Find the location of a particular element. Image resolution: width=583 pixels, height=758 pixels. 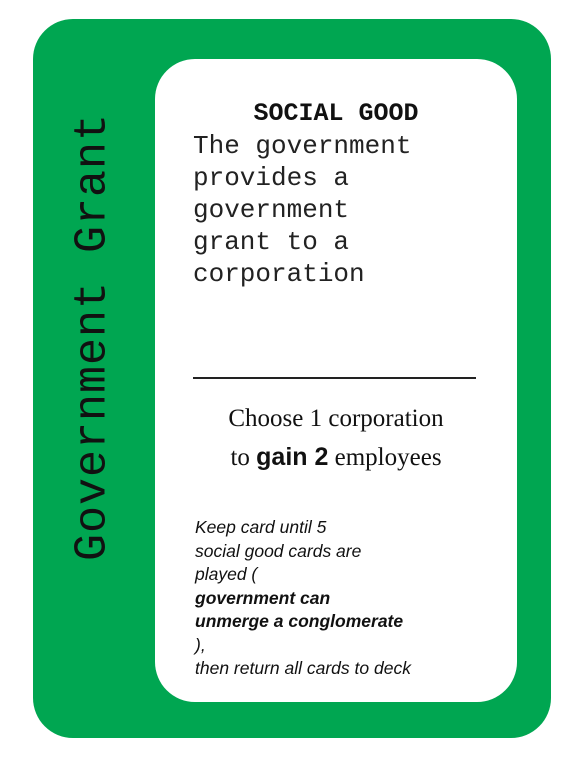

note-line-3-bold: government can is located at coordinates (263, 597).